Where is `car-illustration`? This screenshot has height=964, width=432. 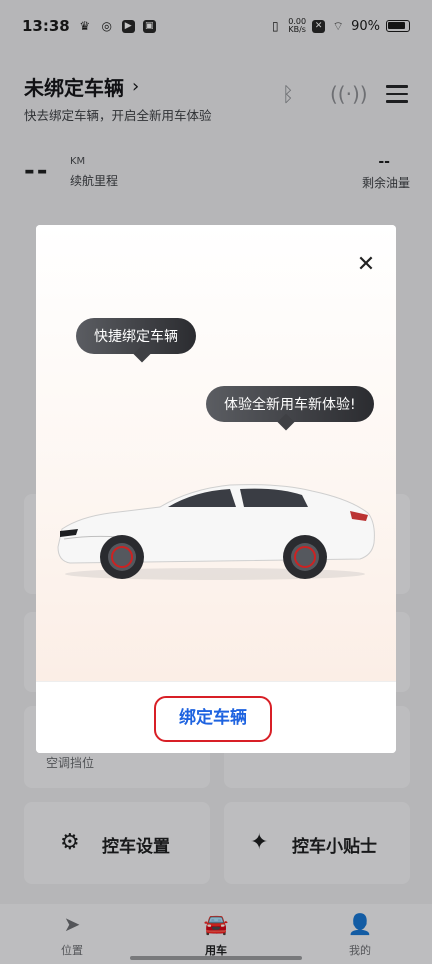
car-illustration is located at coordinates (216, 532).